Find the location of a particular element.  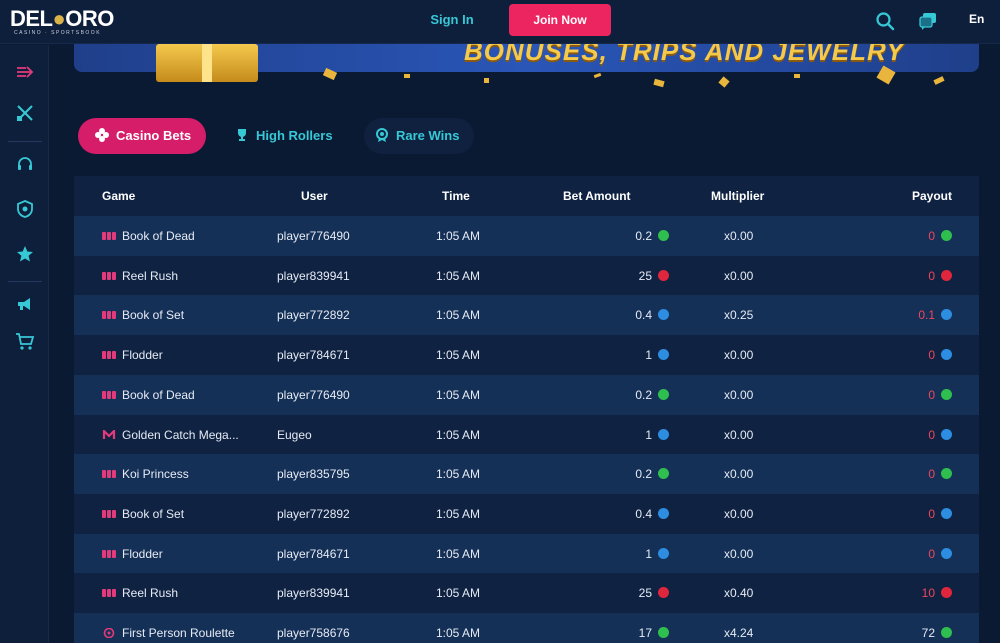

bet-amount-cell: 0.4 is located at coordinates (652, 315).